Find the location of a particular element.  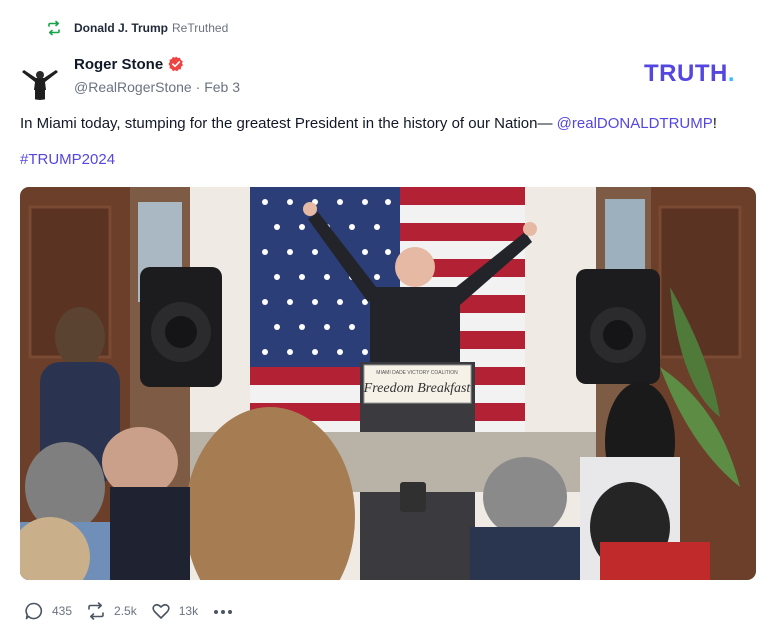

reply-button: 435 is located at coordinates (48, 611).